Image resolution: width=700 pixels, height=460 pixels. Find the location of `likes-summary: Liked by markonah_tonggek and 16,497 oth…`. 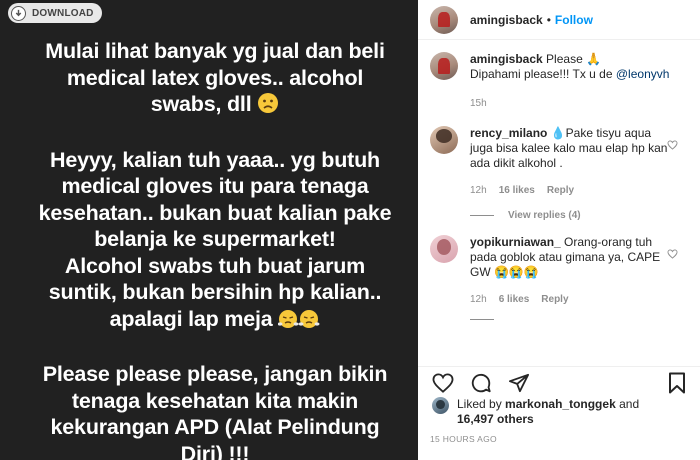

likes-summary: Liked by markonah_tonggek and 16,497 oth… is located at coordinates (557, 412).